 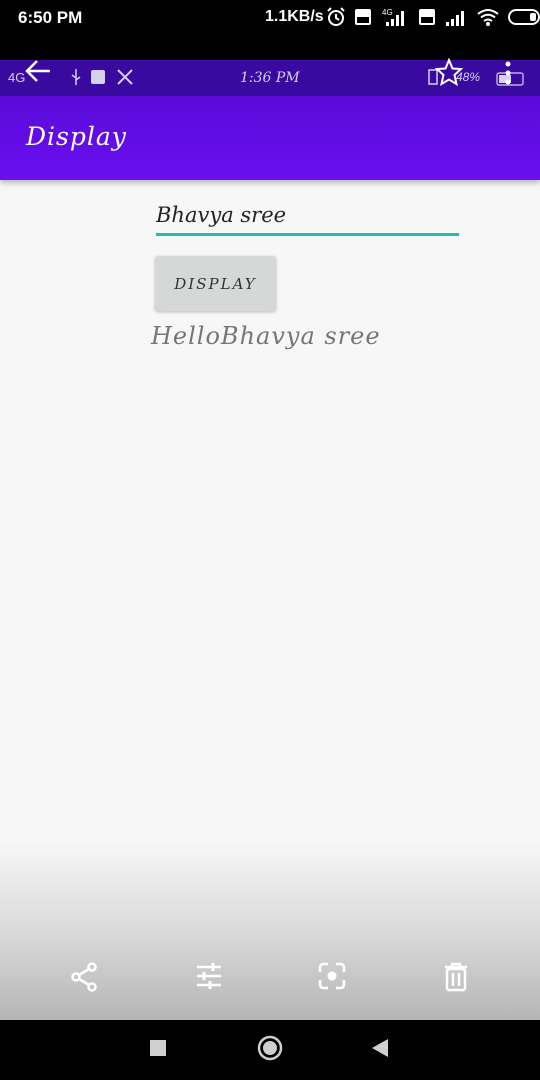 What do you see at coordinates (508, 73) in the screenshot?
I see `more-options-icon` at bounding box center [508, 73].